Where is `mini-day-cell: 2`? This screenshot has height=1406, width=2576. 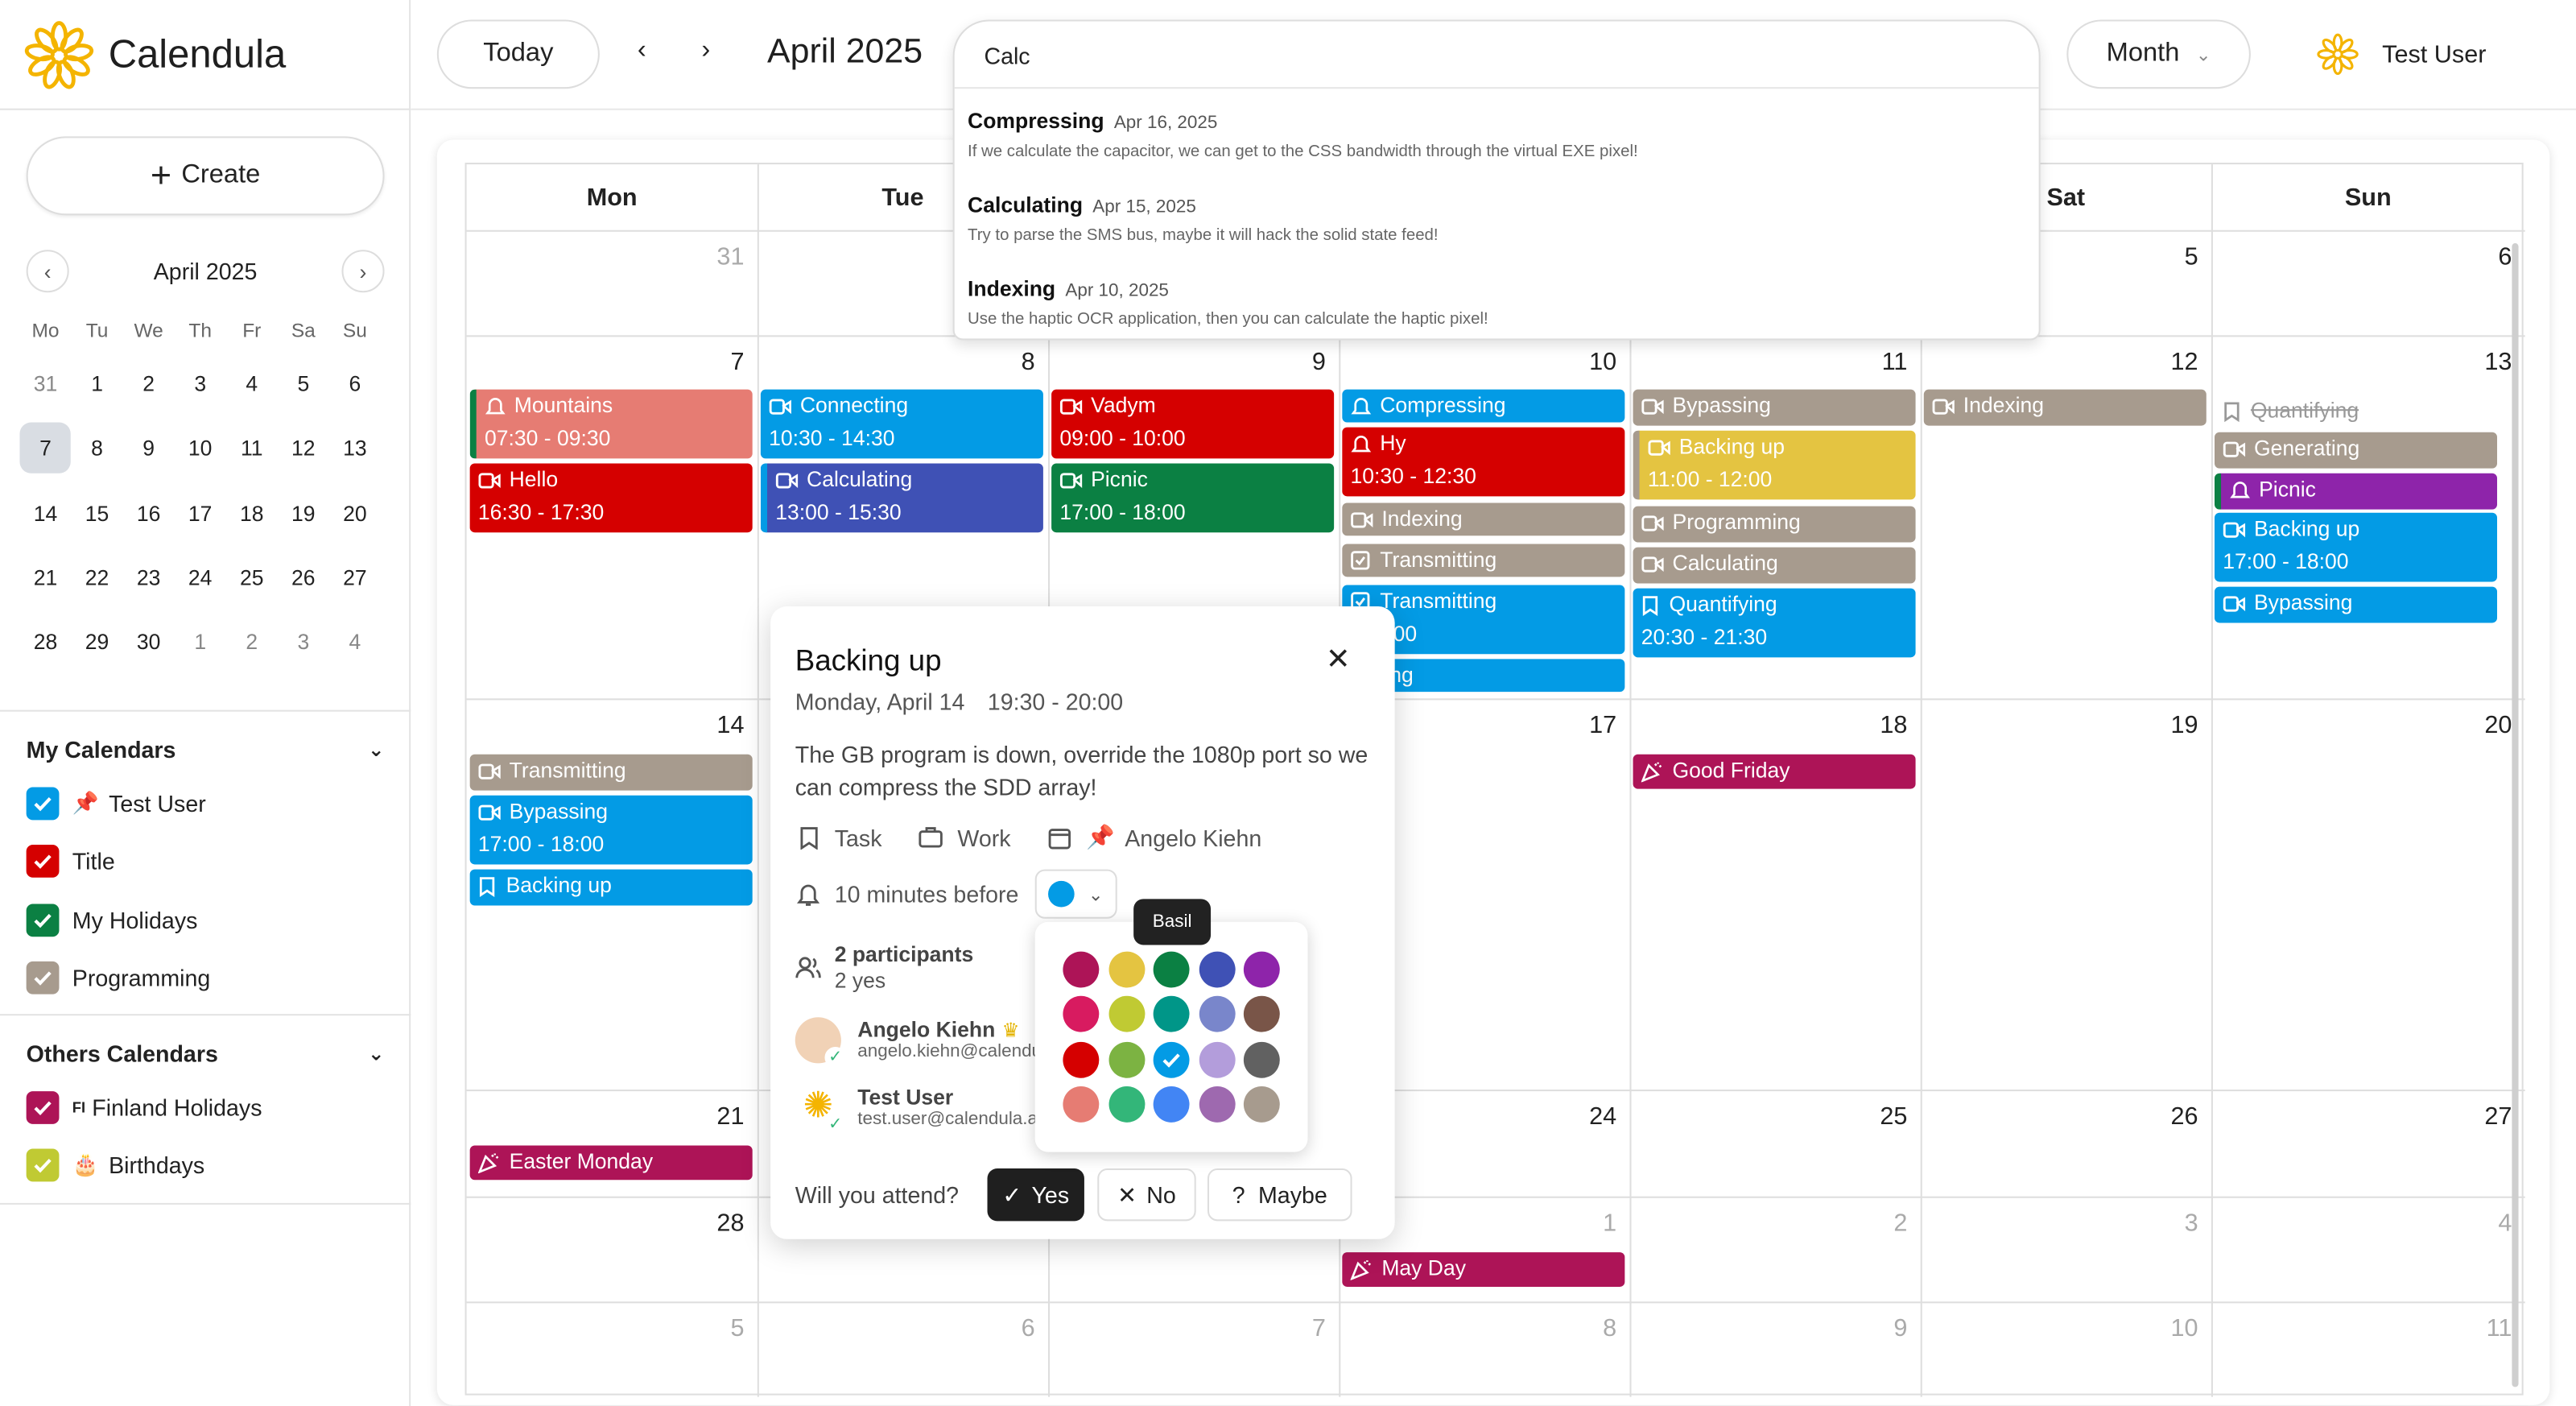 mini-day-cell: 2 is located at coordinates (252, 642).